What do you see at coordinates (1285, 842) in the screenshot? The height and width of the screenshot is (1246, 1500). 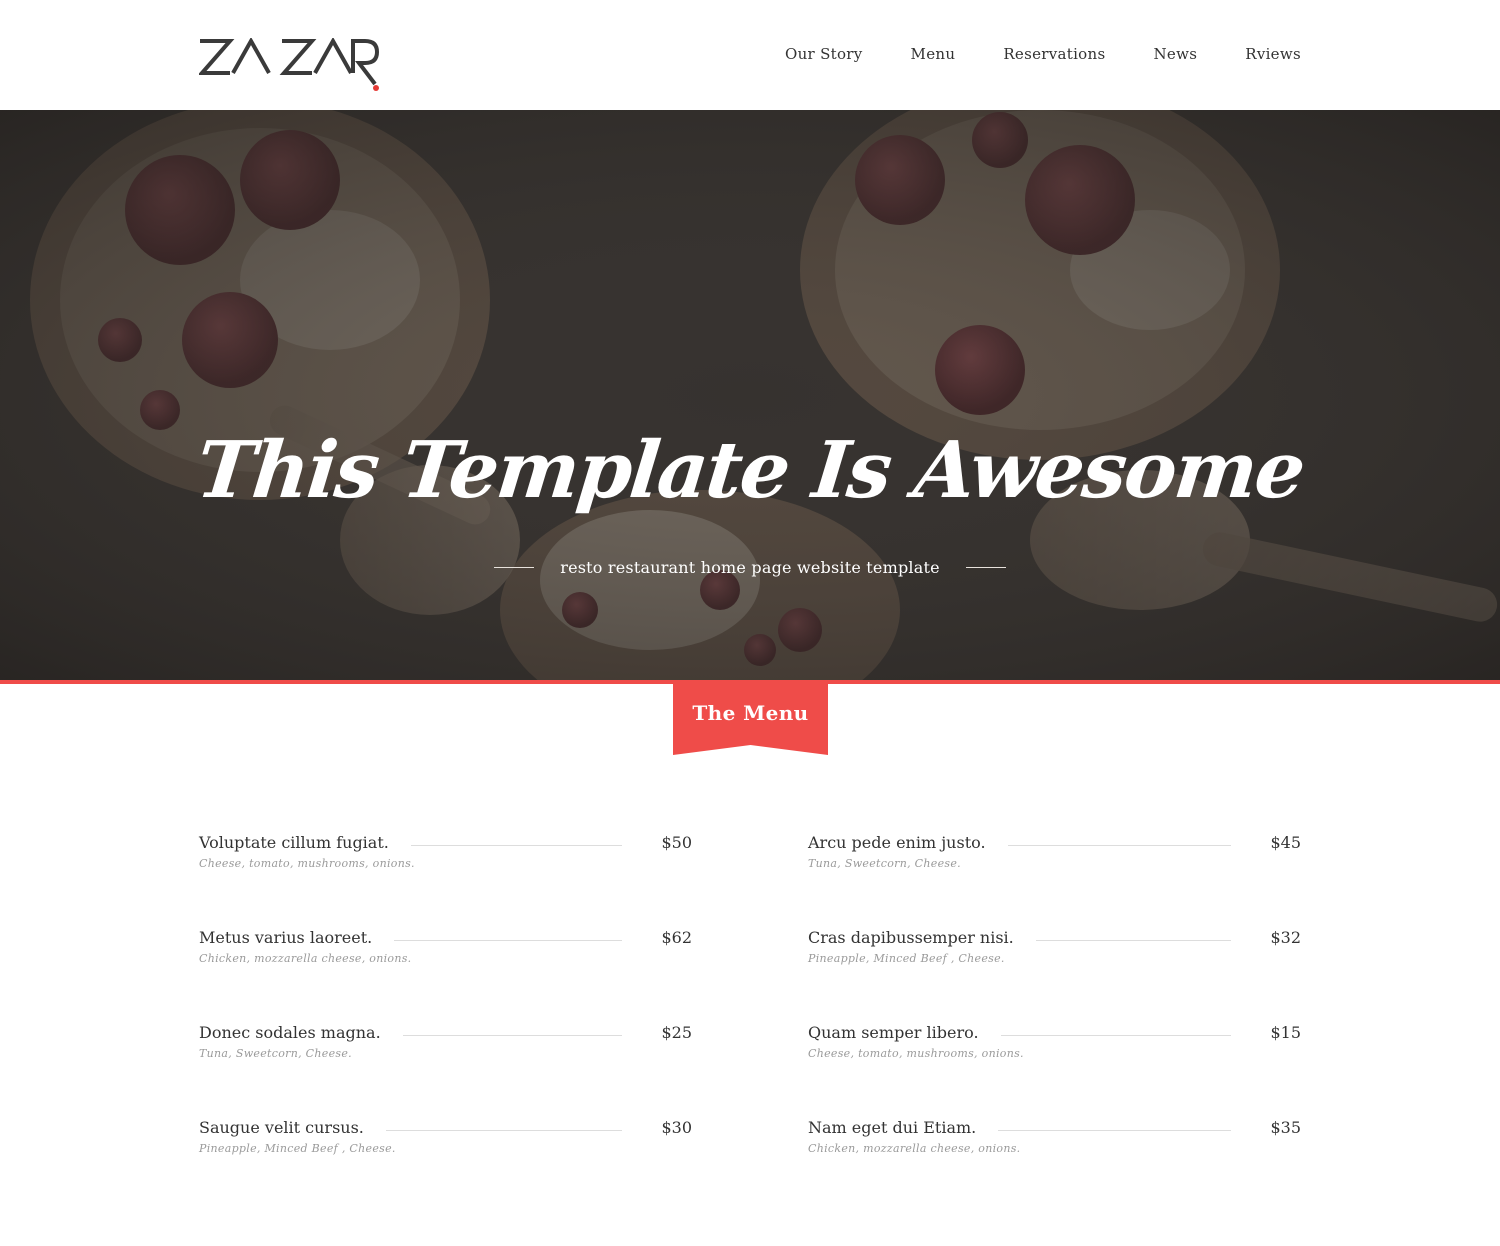 I see `item-price: $45` at bounding box center [1285, 842].